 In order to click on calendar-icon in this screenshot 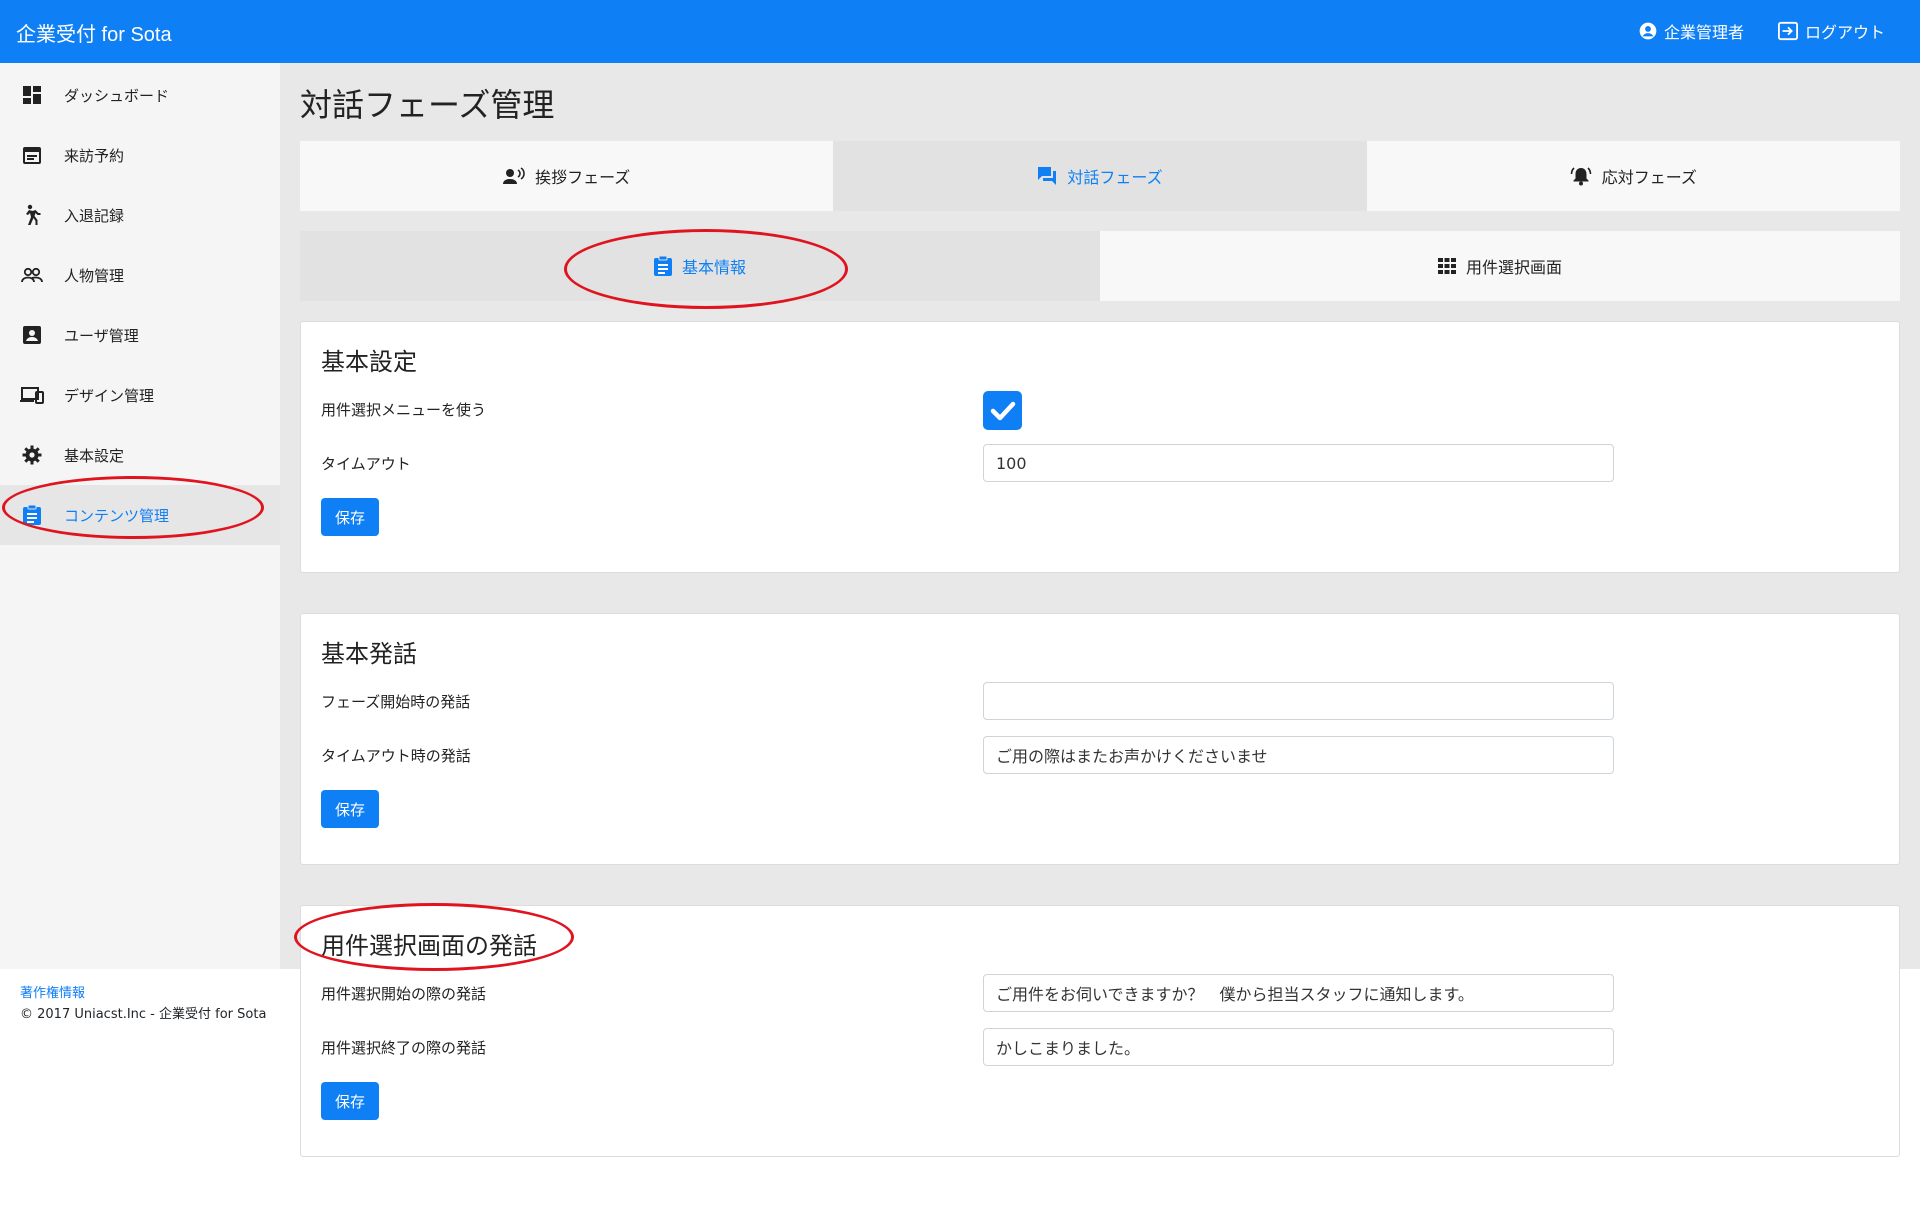, I will do `click(32, 155)`.